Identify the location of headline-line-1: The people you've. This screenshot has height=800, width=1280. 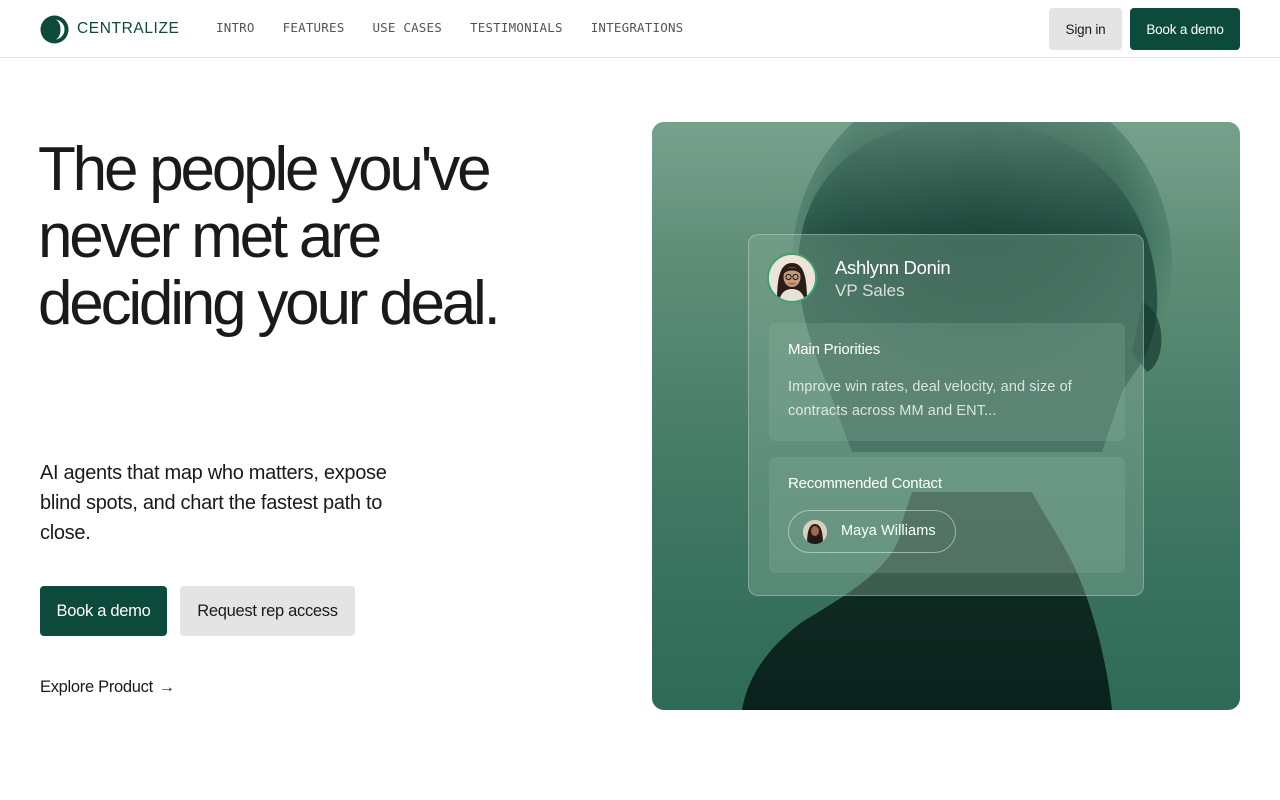
(265, 169).